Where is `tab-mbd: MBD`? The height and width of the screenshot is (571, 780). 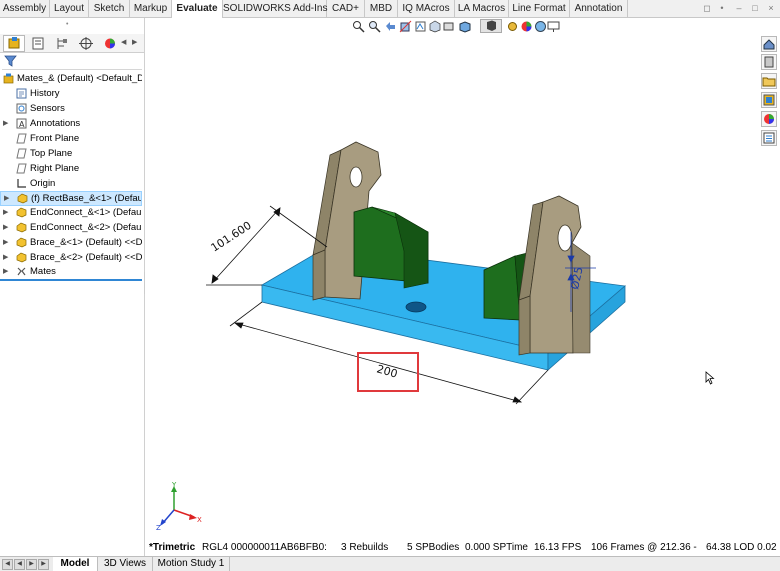
tab-mbd: MBD is located at coordinates (381, 8).